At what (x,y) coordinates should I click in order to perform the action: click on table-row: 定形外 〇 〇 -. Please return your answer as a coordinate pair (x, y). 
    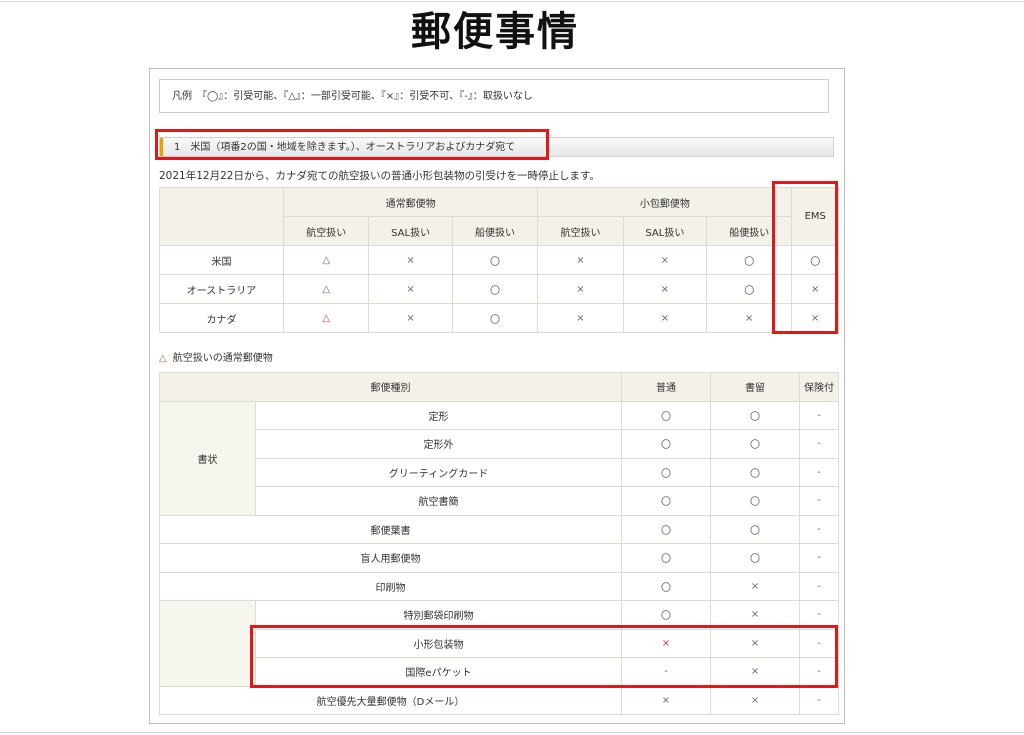
    Looking at the image, I should click on (499, 444).